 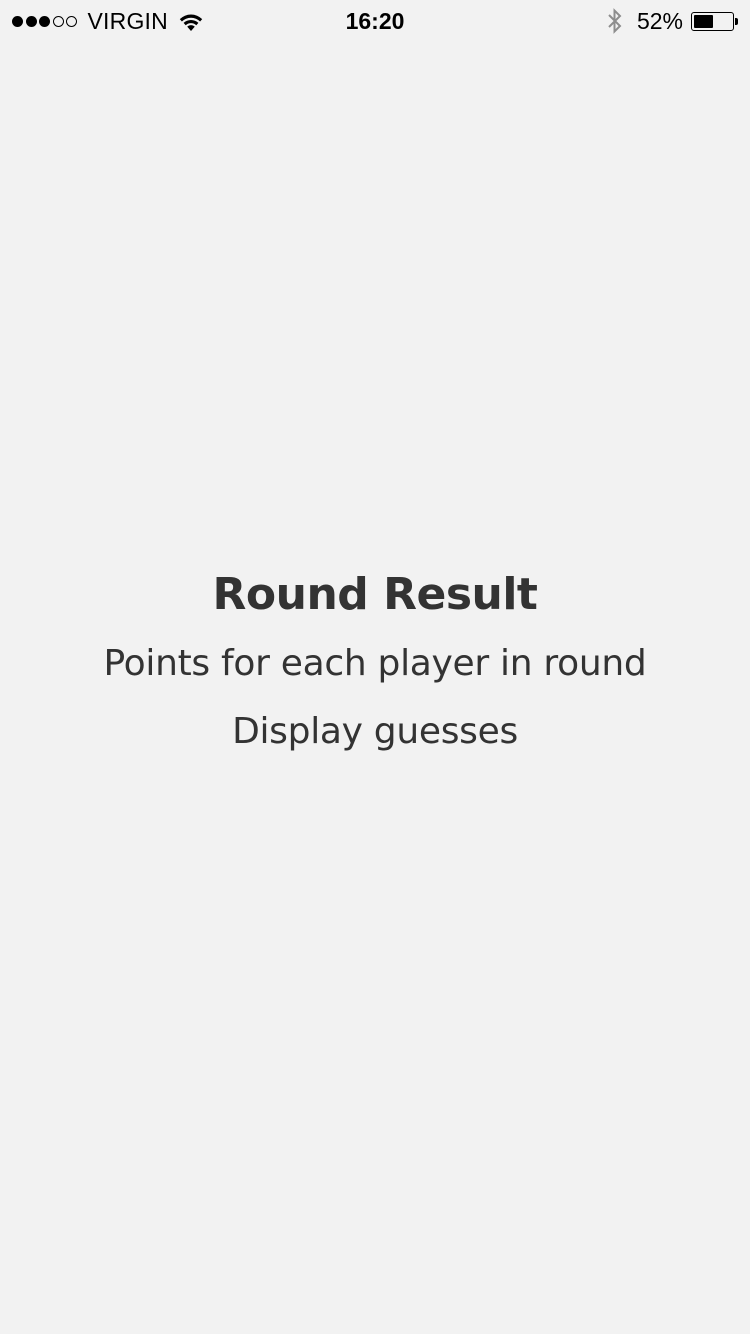 What do you see at coordinates (736, 21) in the screenshot?
I see `battery-tip` at bounding box center [736, 21].